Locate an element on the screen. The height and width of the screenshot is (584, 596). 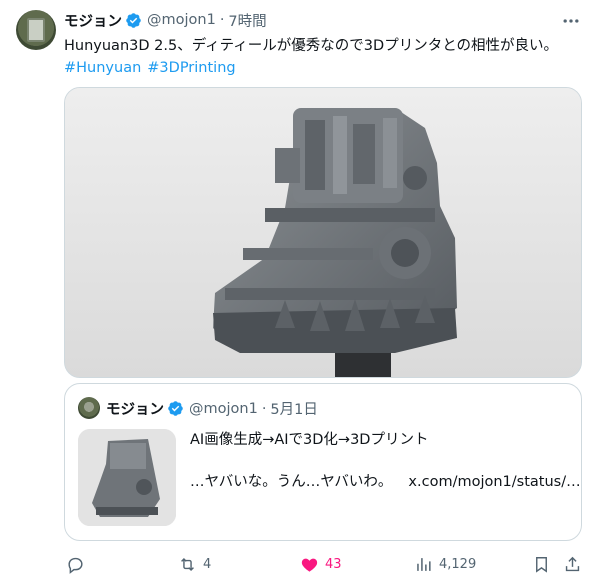
quoted-tweet-date: 5月1日 is located at coordinates (294, 410).